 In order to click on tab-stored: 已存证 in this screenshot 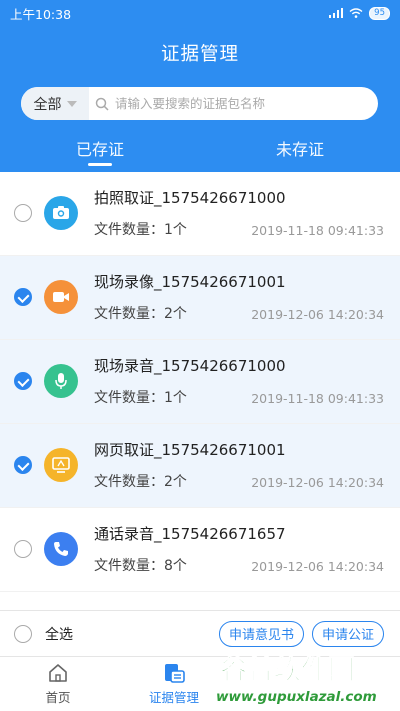, I will do `click(100, 152)`.